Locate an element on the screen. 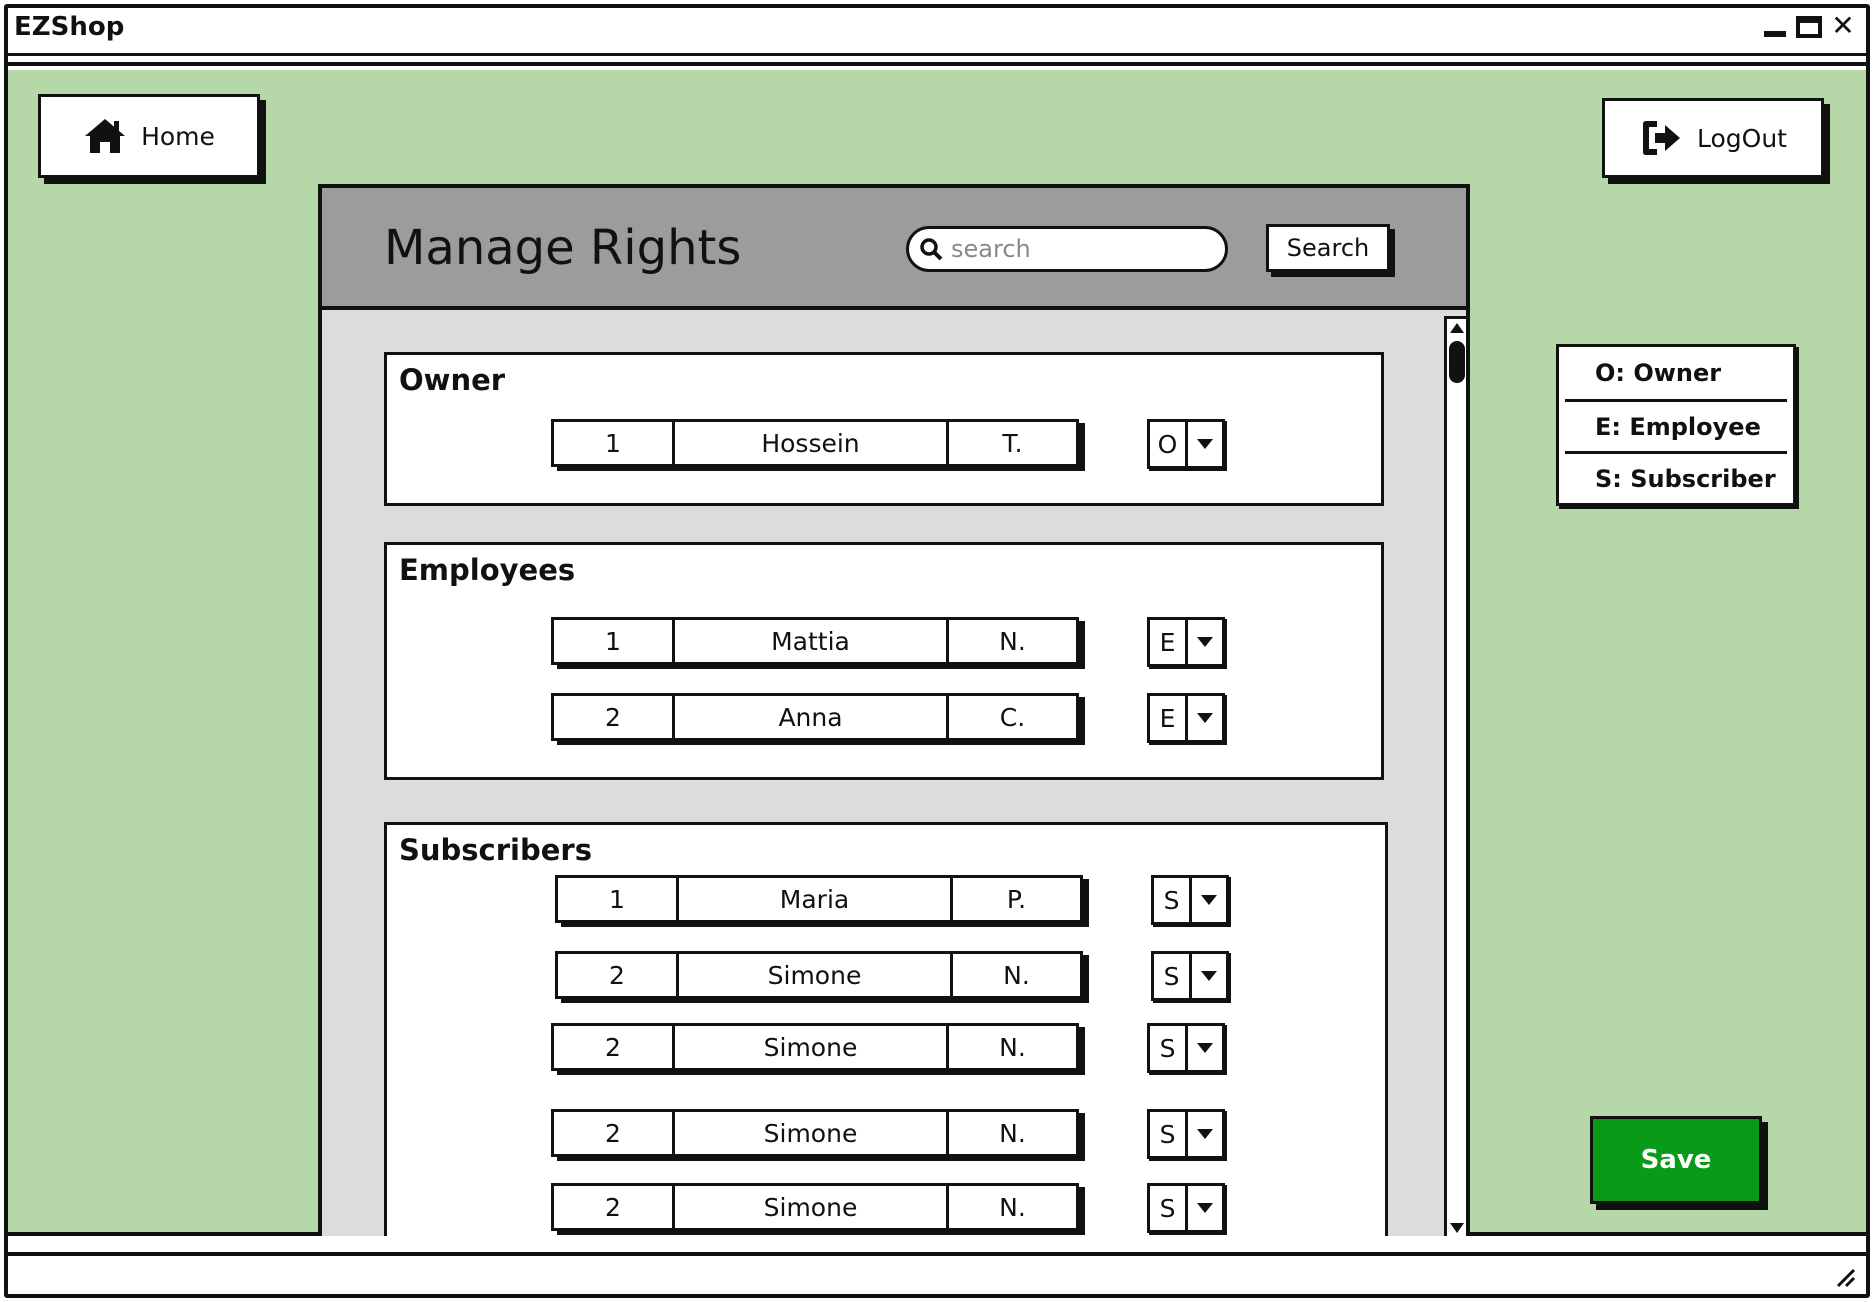  role-legend: O: Owner E: Employee S: Subscriber is located at coordinates (1676, 425).